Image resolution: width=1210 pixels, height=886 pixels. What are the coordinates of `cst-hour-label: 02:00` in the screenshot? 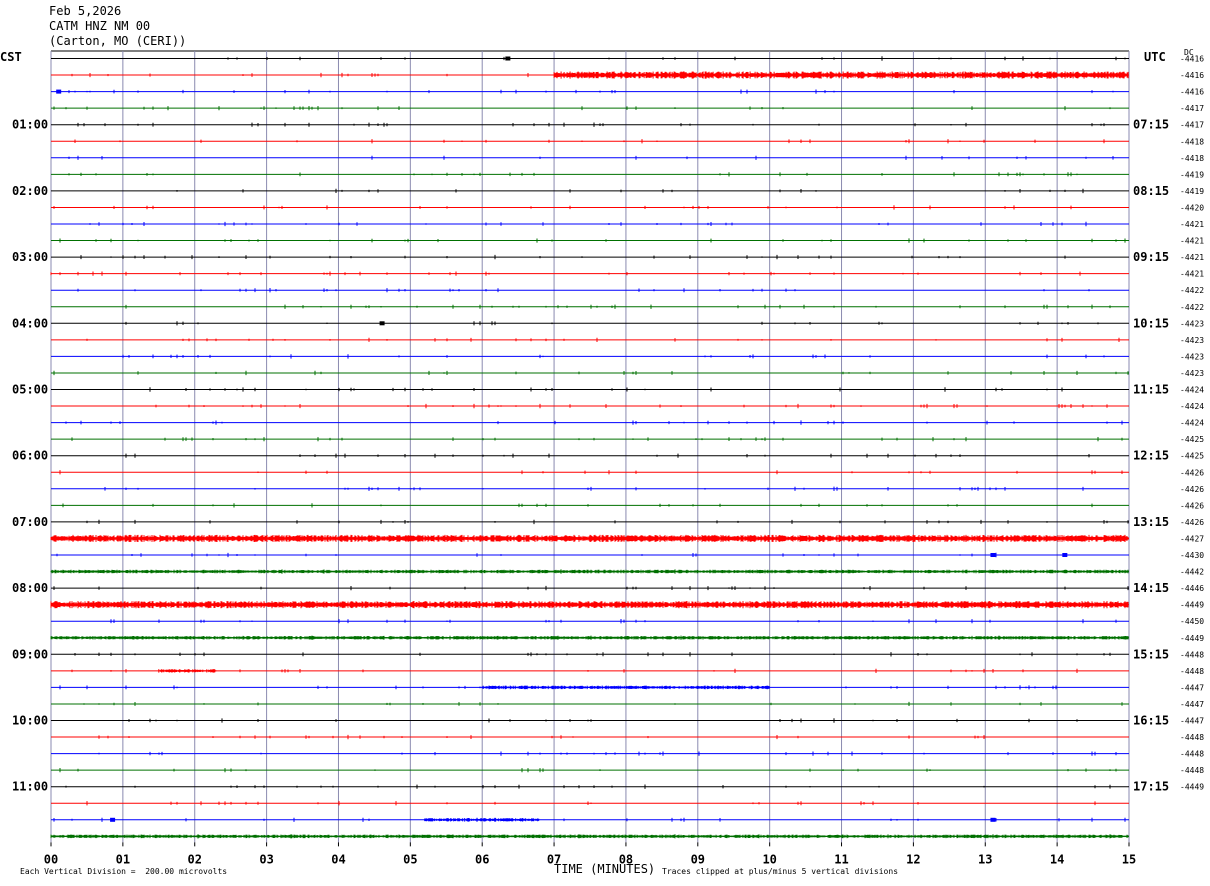 It's located at (30, 191).